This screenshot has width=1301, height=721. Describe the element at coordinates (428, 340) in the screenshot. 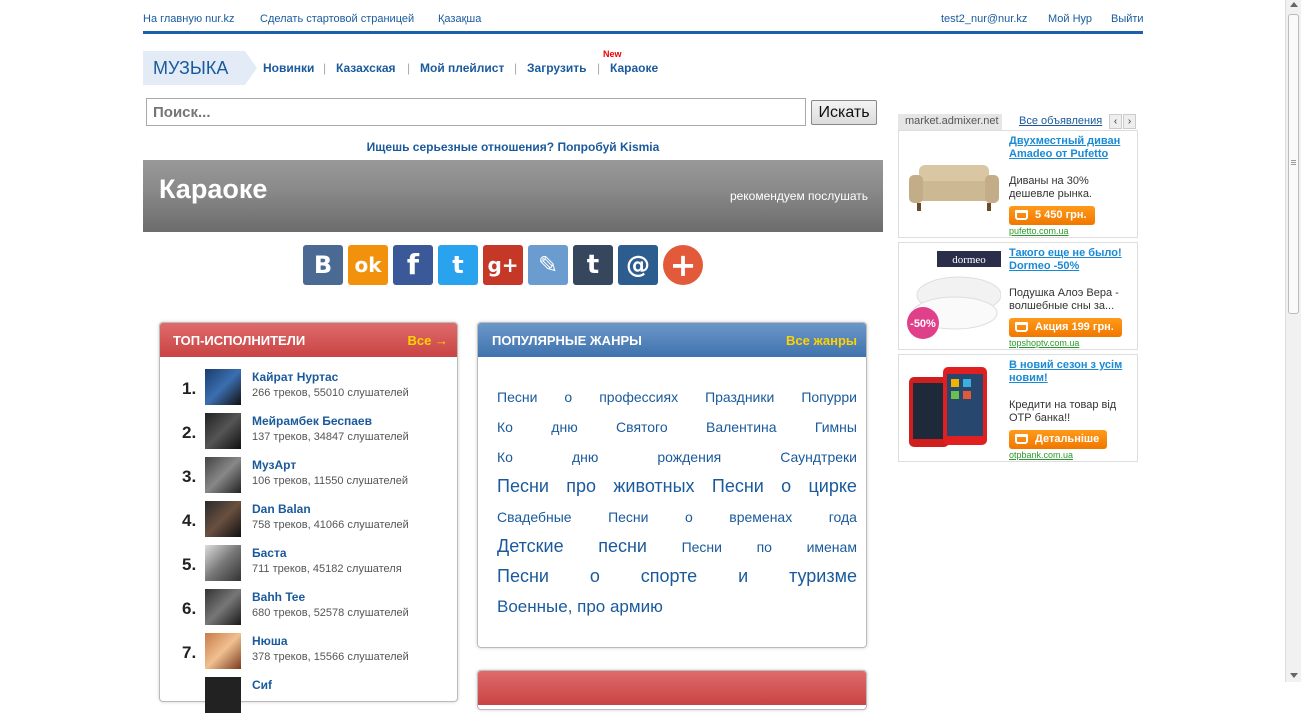

I see `top-artists-all-link: Все →` at that location.